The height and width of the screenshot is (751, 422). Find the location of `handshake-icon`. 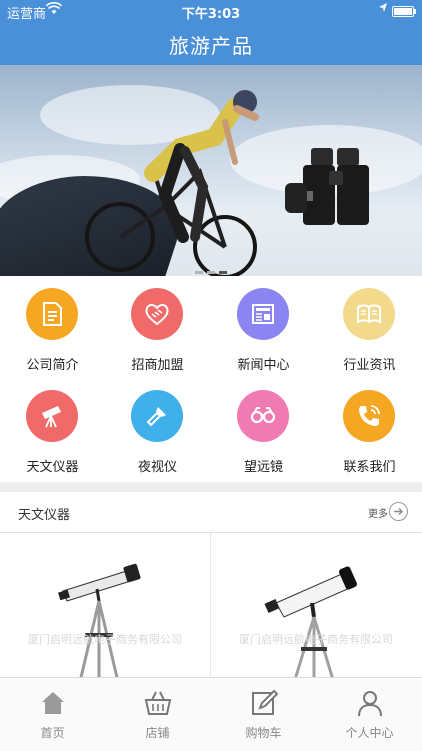

handshake-icon is located at coordinates (157, 314).